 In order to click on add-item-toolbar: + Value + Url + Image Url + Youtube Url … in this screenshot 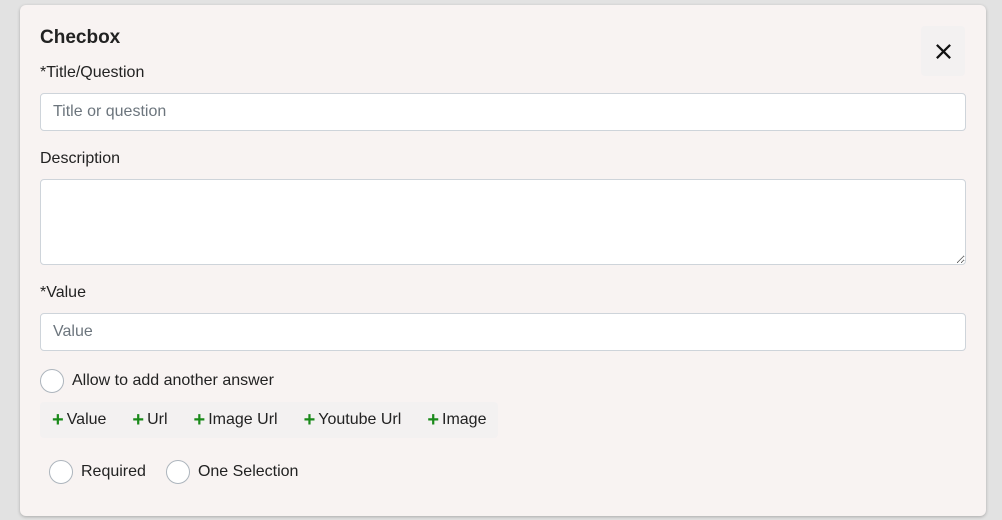, I will do `click(269, 420)`.